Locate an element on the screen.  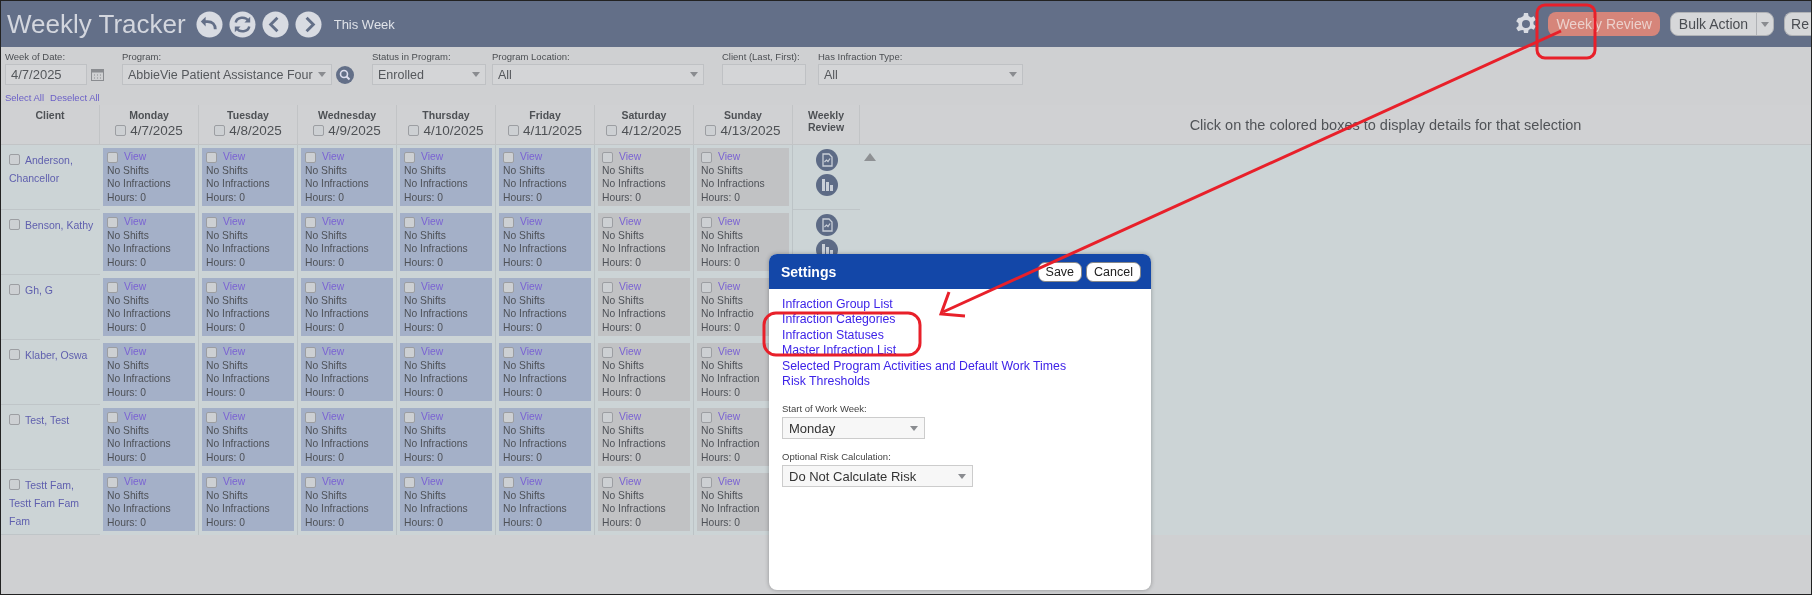
risk-calculation-select: Do Not Calculate Risk is located at coordinates (877, 476).